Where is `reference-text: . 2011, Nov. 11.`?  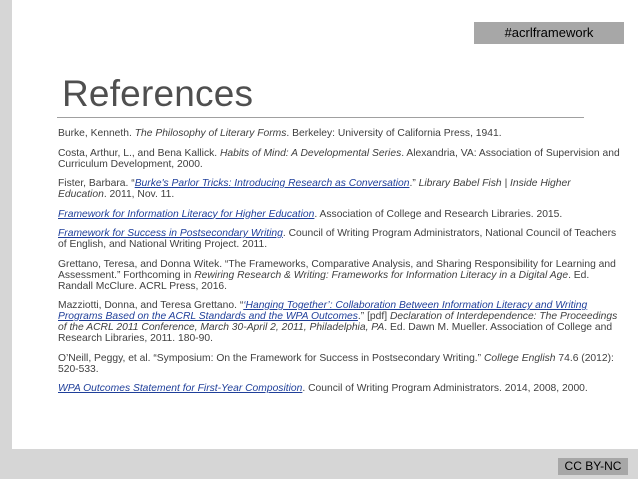
reference-text: . 2011, Nov. 11. is located at coordinates (139, 194).